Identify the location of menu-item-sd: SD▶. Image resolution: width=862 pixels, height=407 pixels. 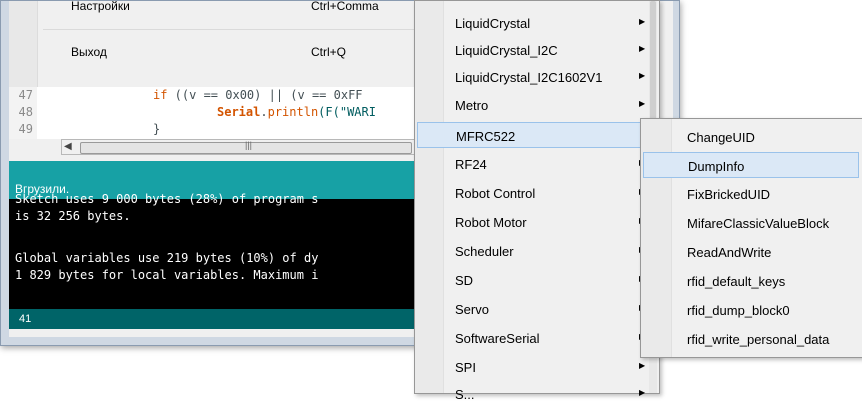
(533, 280).